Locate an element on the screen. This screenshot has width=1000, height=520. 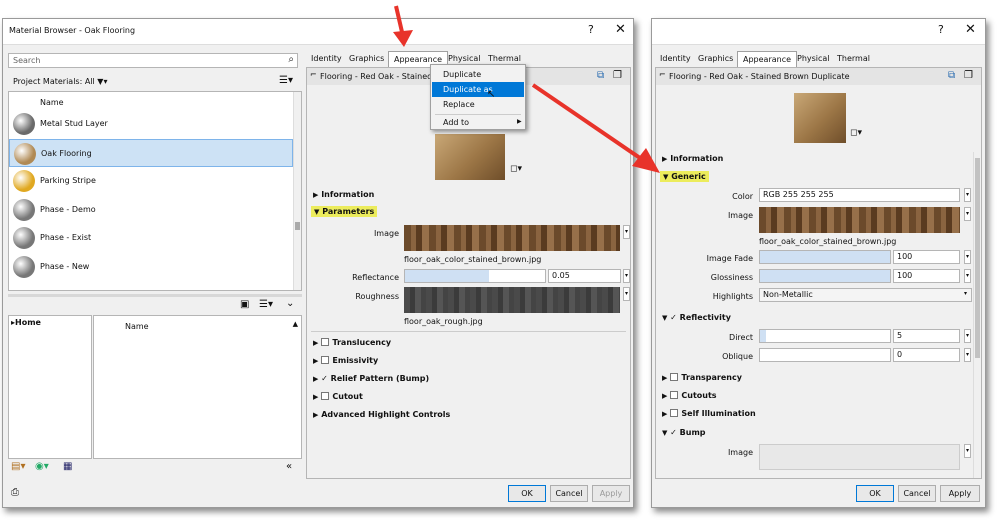
oblique-value: 0 is located at coordinates (926, 355).